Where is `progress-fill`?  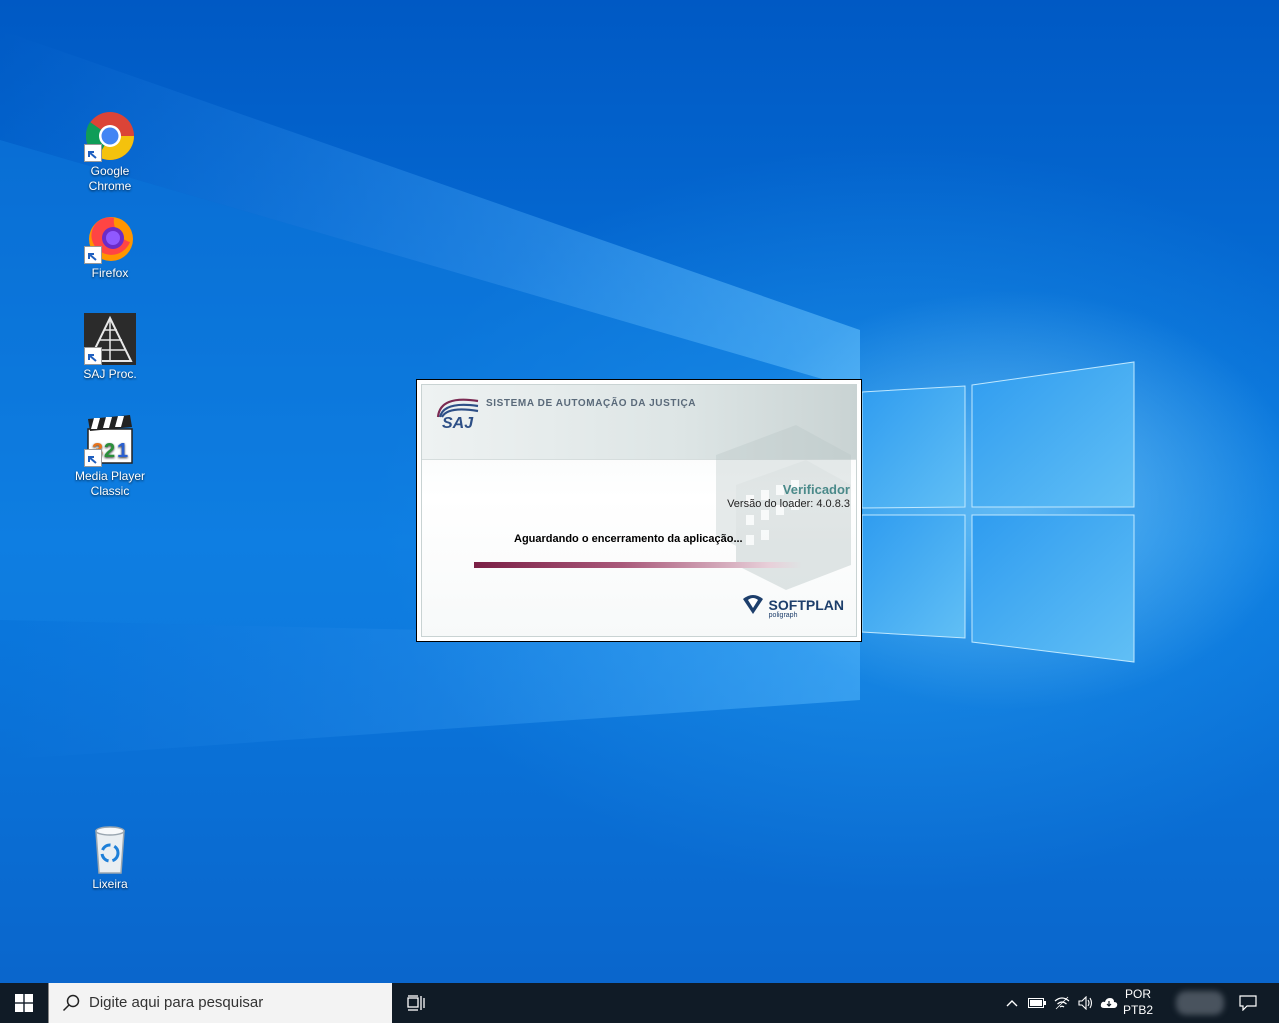
progress-fill is located at coordinates (638, 565).